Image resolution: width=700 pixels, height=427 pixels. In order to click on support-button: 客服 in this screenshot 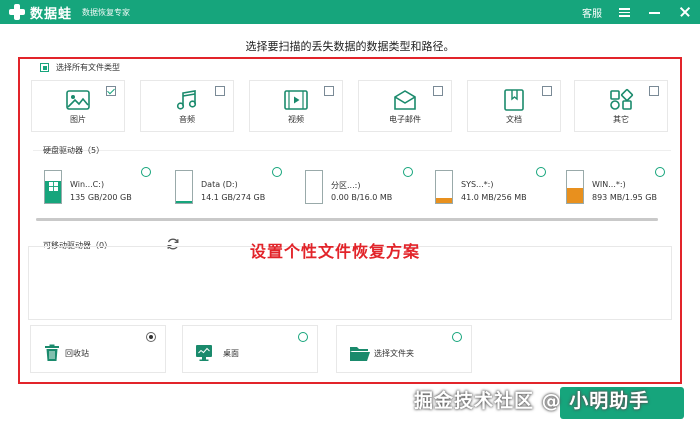, I will do `click(592, 12)`.